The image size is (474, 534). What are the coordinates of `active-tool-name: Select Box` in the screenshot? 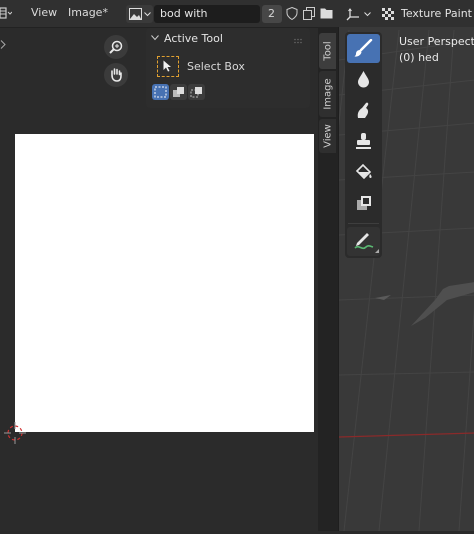 It's located at (216, 66).